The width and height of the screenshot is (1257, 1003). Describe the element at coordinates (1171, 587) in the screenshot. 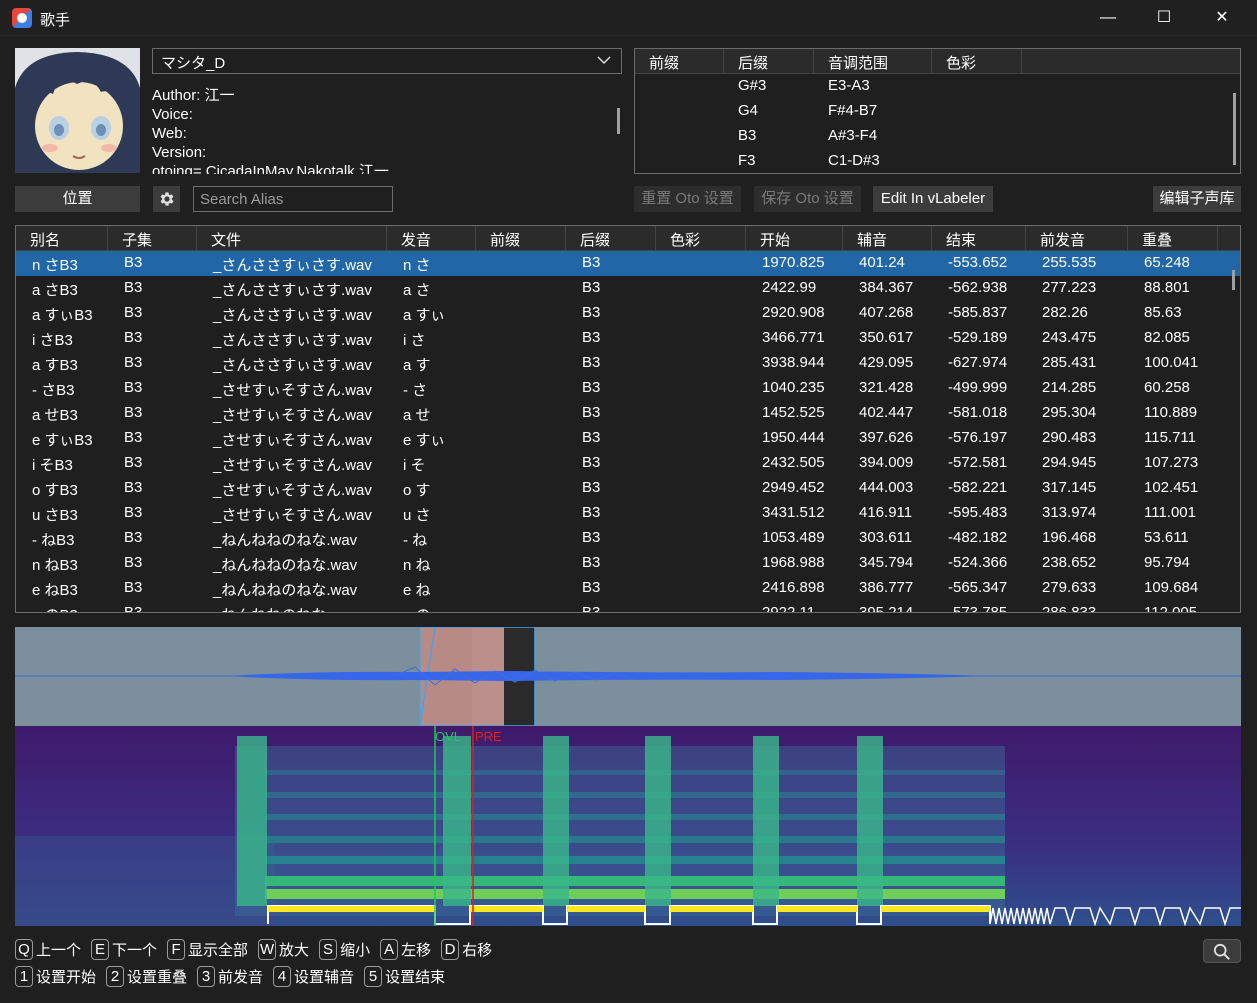

I see `table-cell: 109.684` at that location.